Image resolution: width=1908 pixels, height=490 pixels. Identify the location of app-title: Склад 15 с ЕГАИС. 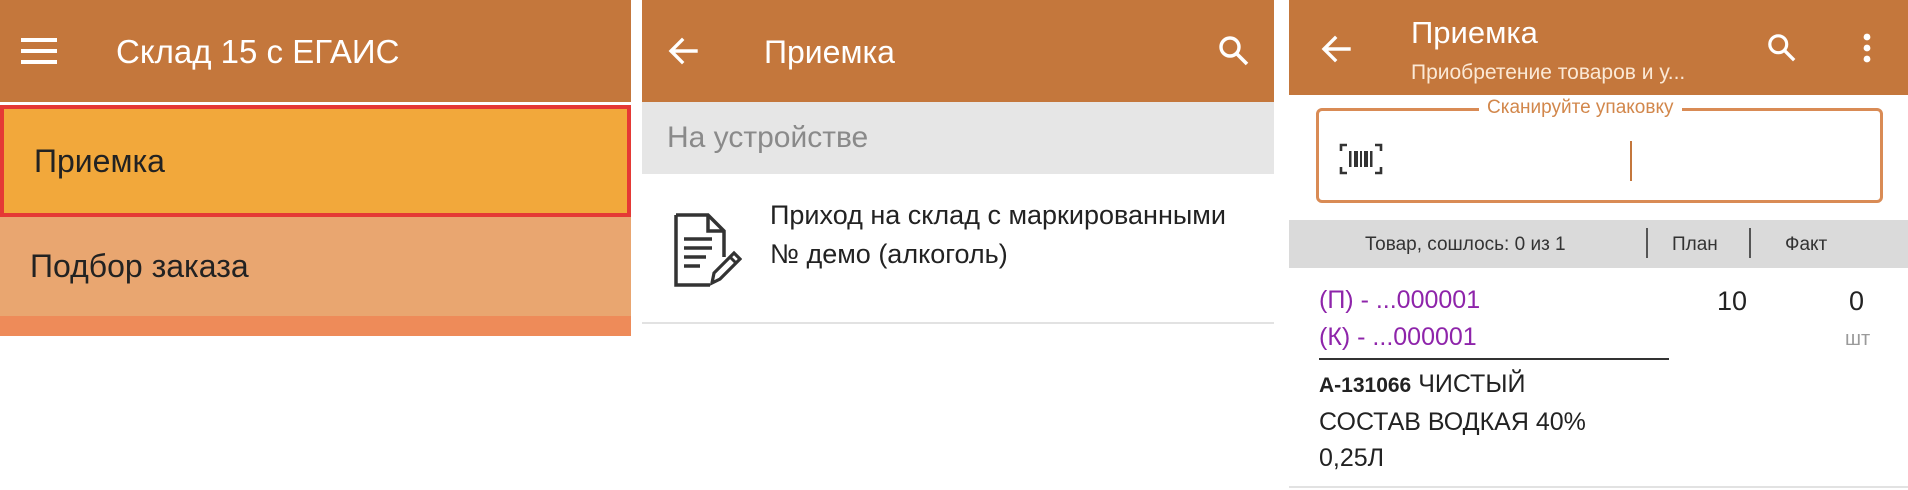
(258, 51).